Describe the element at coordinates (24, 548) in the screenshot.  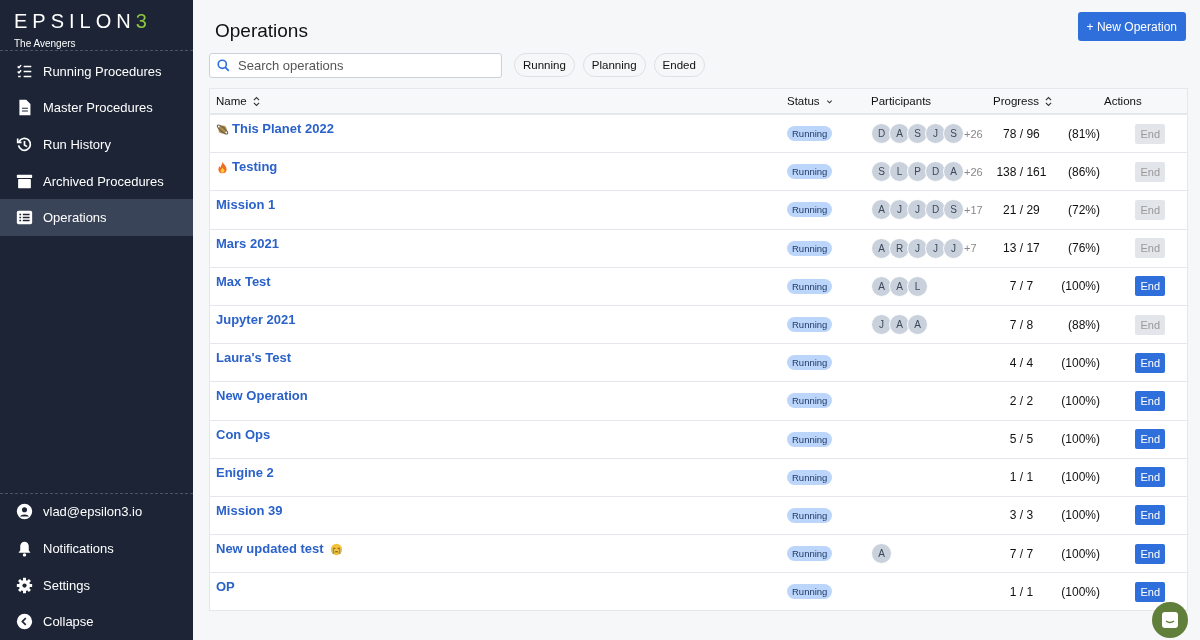
I see `bell-icon` at that location.